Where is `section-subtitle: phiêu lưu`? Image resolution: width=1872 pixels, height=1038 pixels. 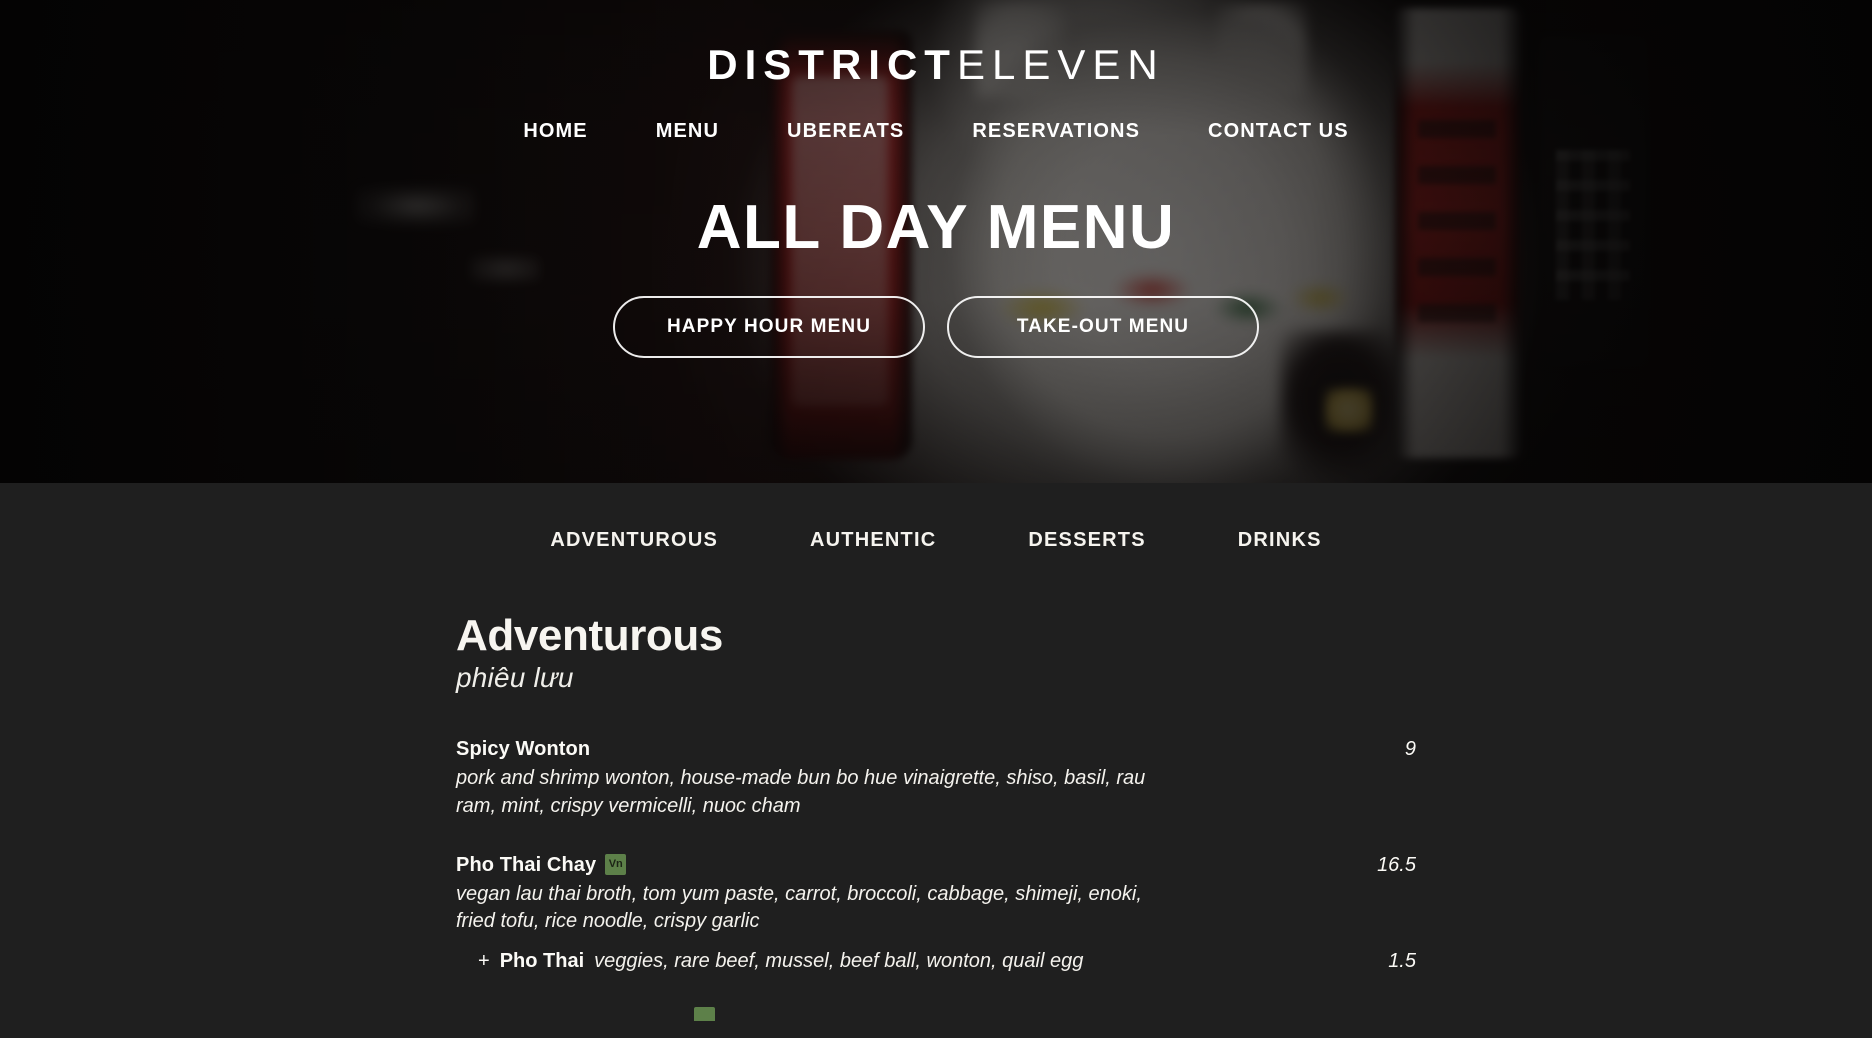 section-subtitle: phiêu lưu is located at coordinates (515, 678).